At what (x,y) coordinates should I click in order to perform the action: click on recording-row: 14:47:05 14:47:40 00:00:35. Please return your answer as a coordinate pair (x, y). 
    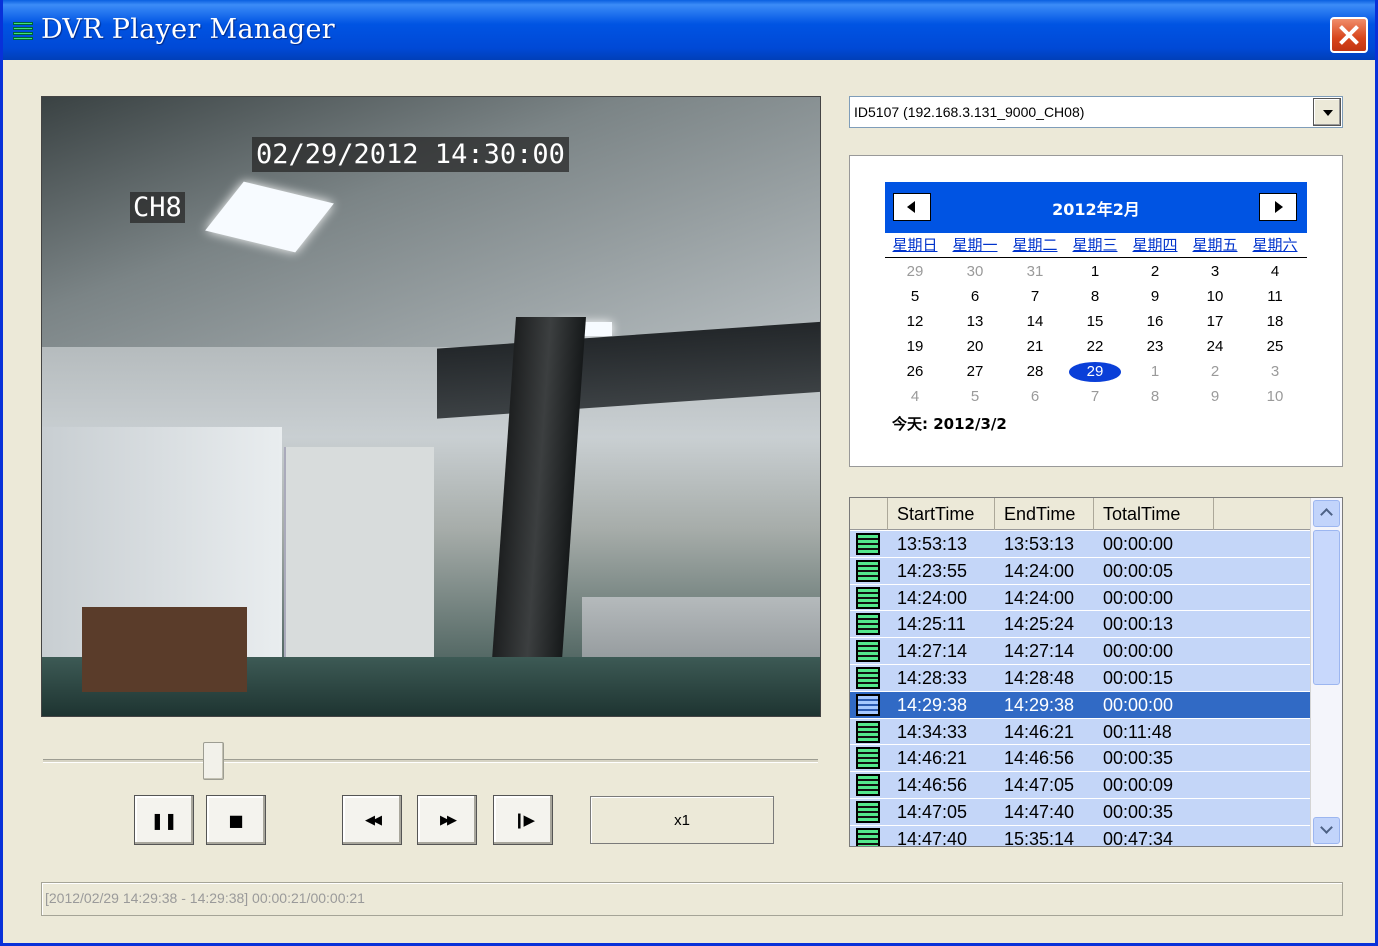
    Looking at the image, I should click on (1080, 812).